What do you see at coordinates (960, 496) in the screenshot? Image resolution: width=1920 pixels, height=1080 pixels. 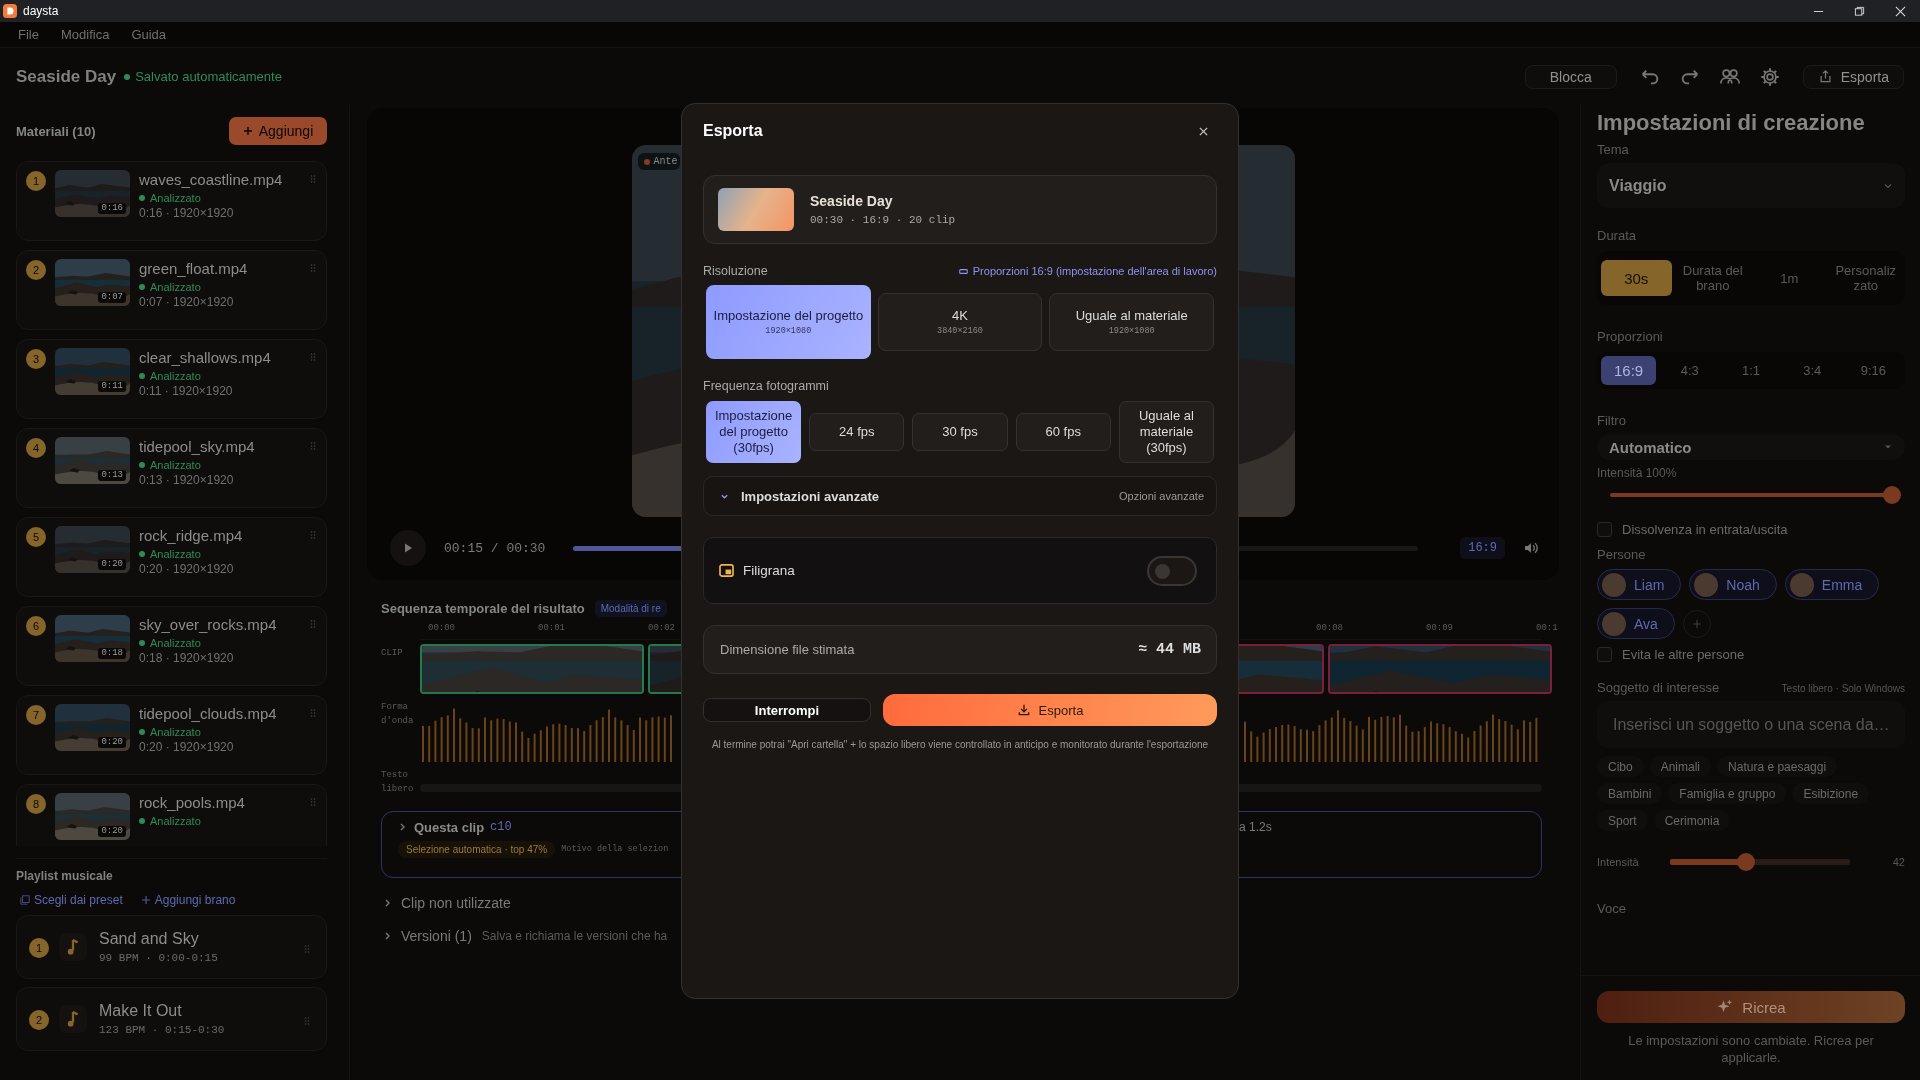 I see `advanced-settings-row: Impostazioni avanzate Opzioni avanzate` at bounding box center [960, 496].